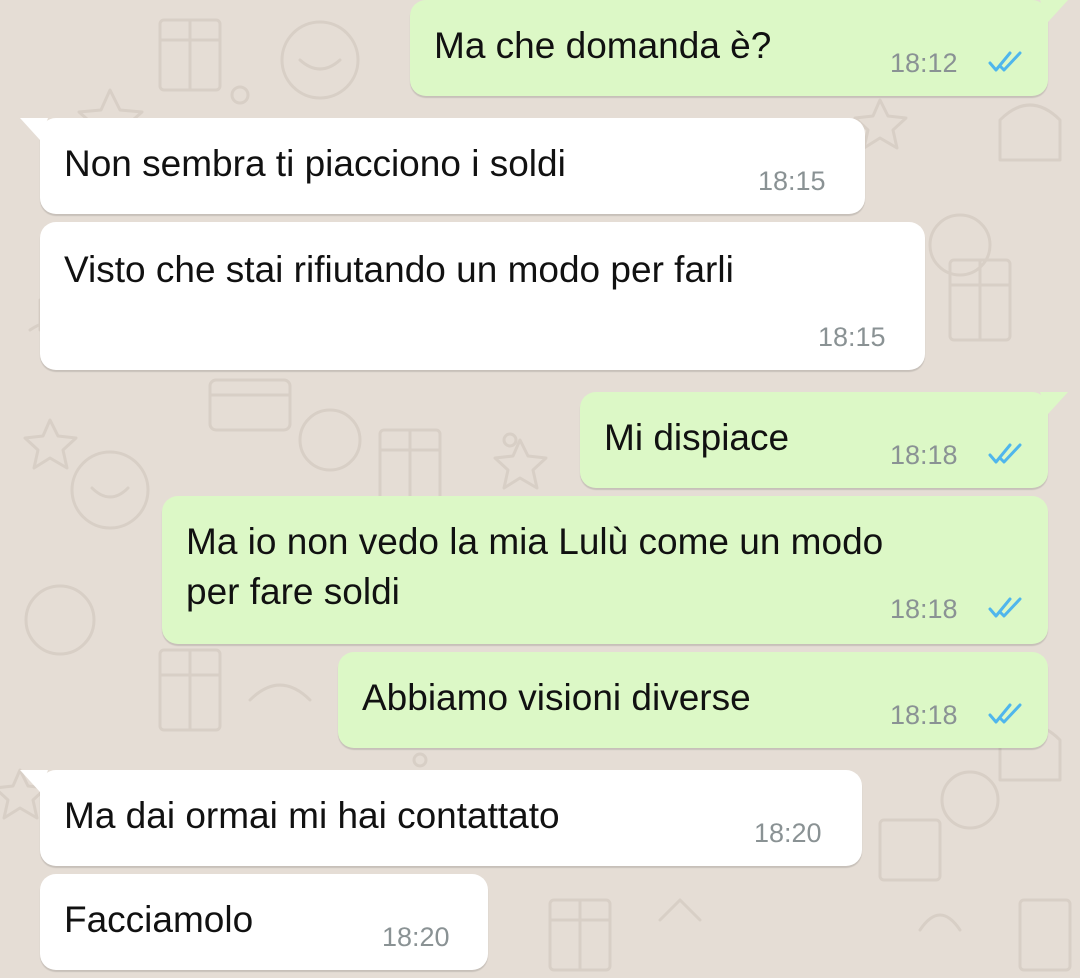  What do you see at coordinates (264, 922) in the screenshot?
I see `message-bubble-incoming: Facciamolo 18:20` at bounding box center [264, 922].